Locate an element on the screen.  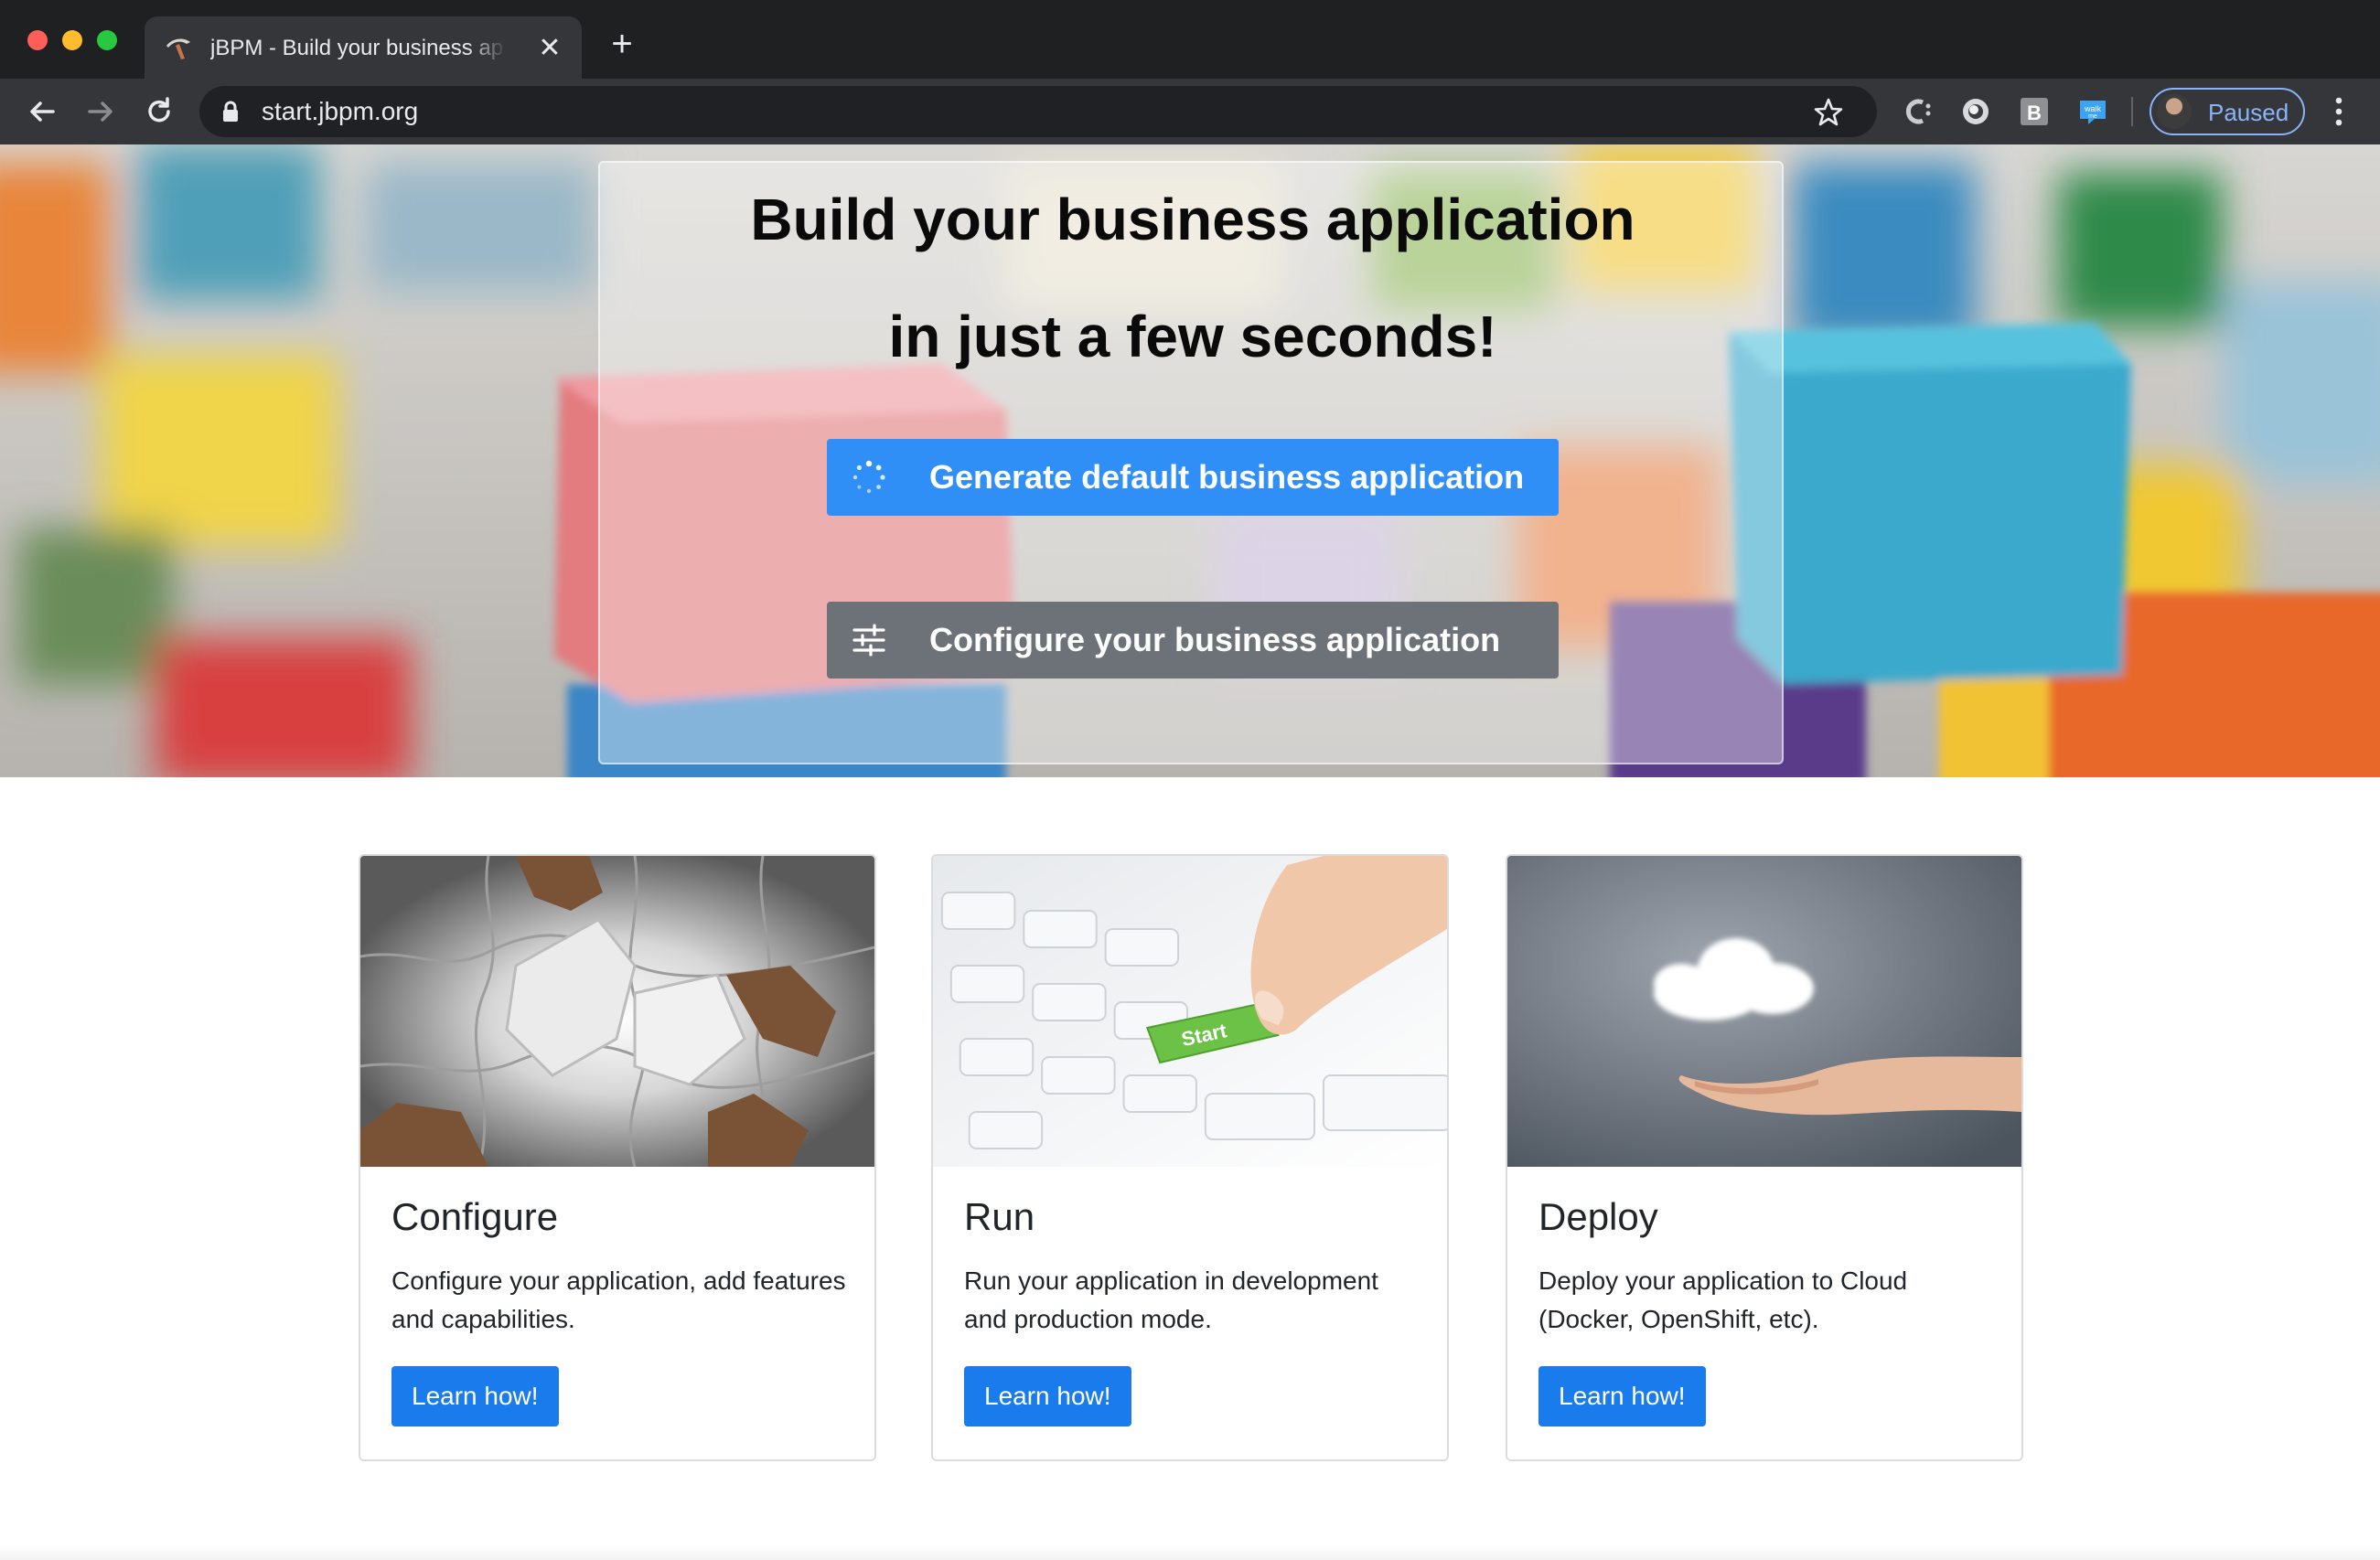
browser-toolbar: start.jbpm.org B walk me Paused is located at coordinates (1190, 111).